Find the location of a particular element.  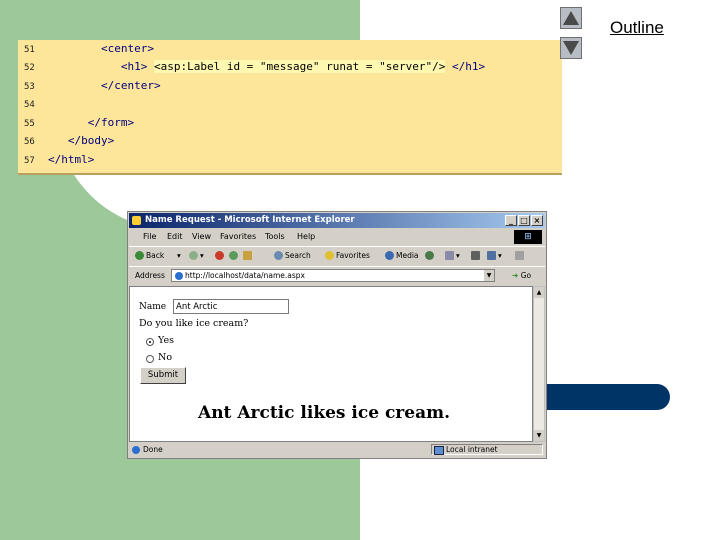

back-button: Back is located at coordinates (149, 255).